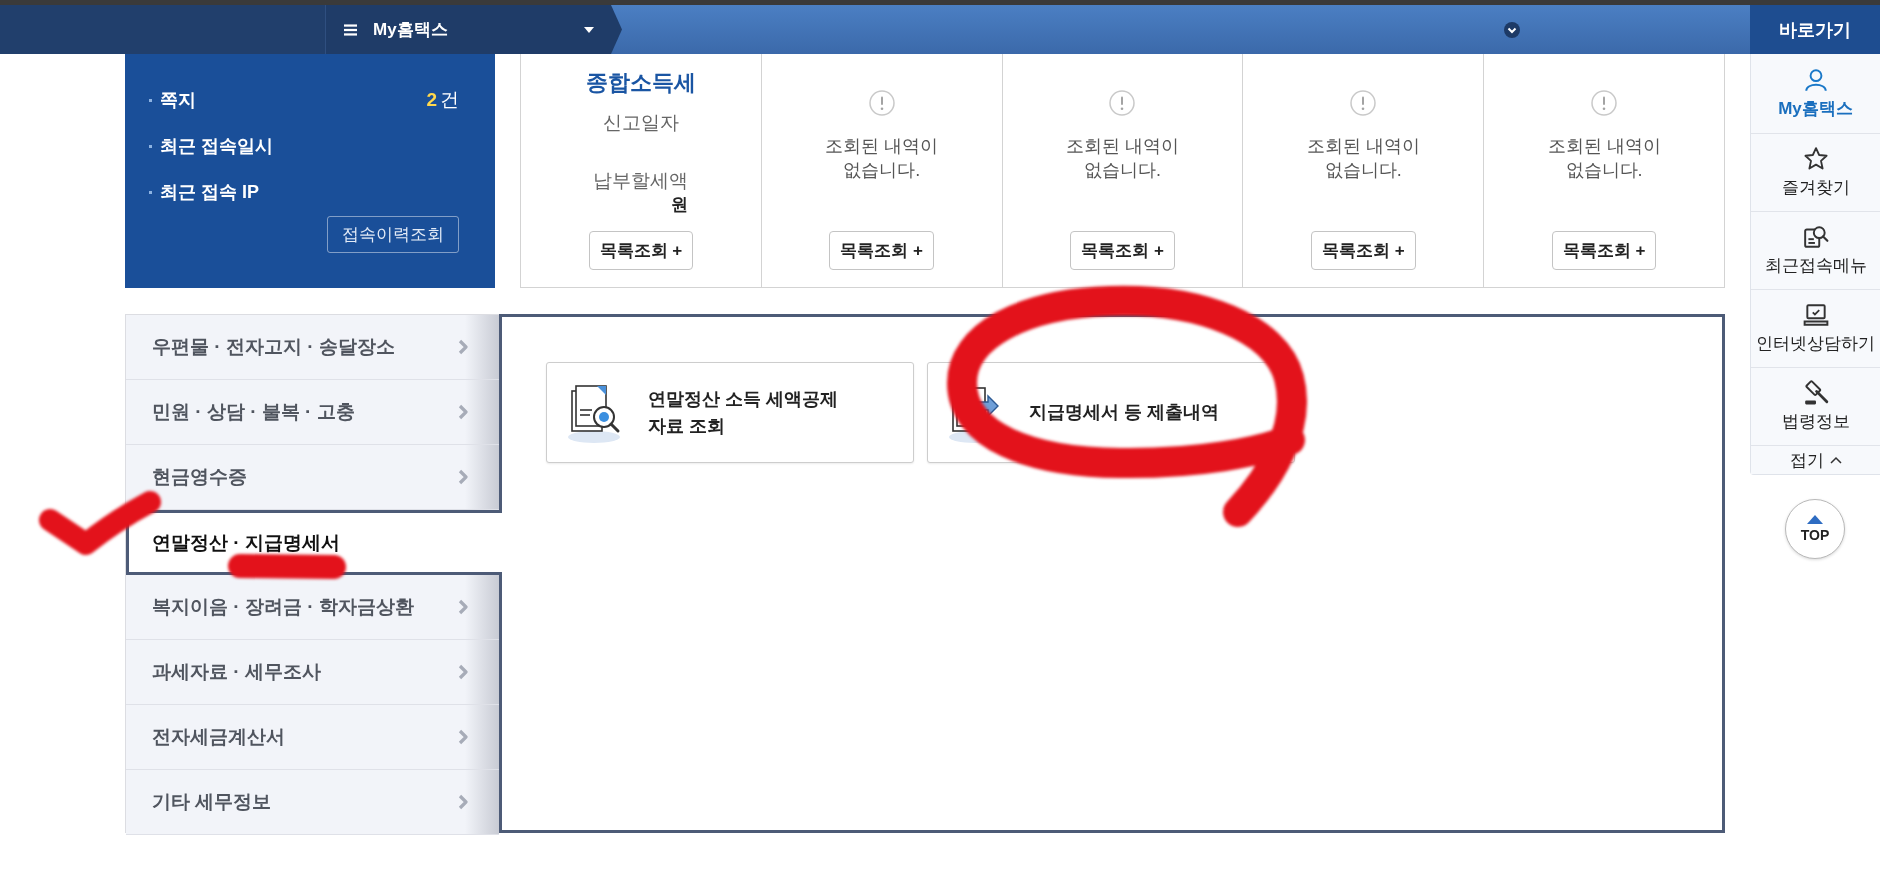 This screenshot has width=1880, height=883. Describe the element at coordinates (730, 412) in the screenshot. I see `service-card: 연말정산 소득 세액공제 자료 조회` at that location.